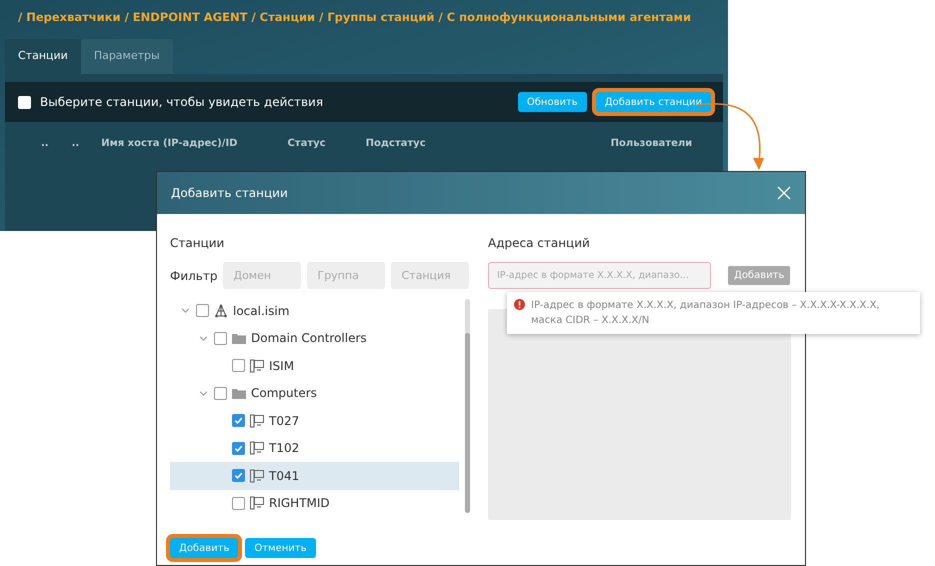  What do you see at coordinates (194, 276) in the screenshot?
I see `filter-label: Фильтр` at bounding box center [194, 276].